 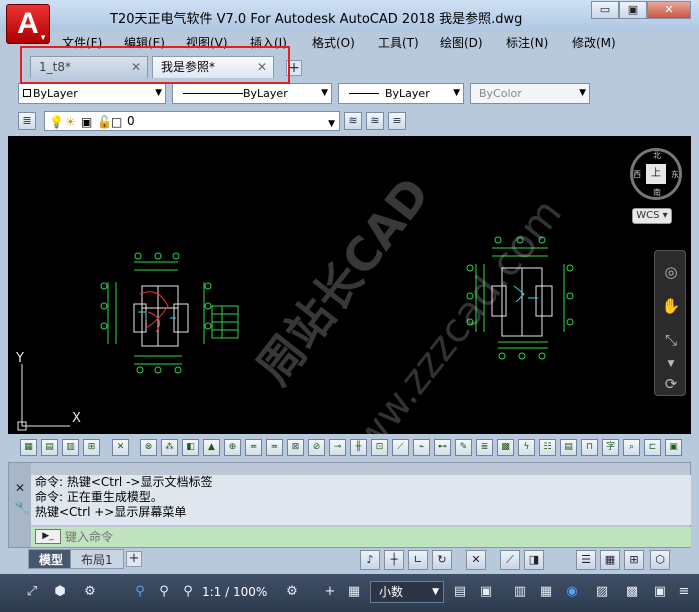 I want to click on lock-ui-icon: ▥, so click(x=520, y=592).